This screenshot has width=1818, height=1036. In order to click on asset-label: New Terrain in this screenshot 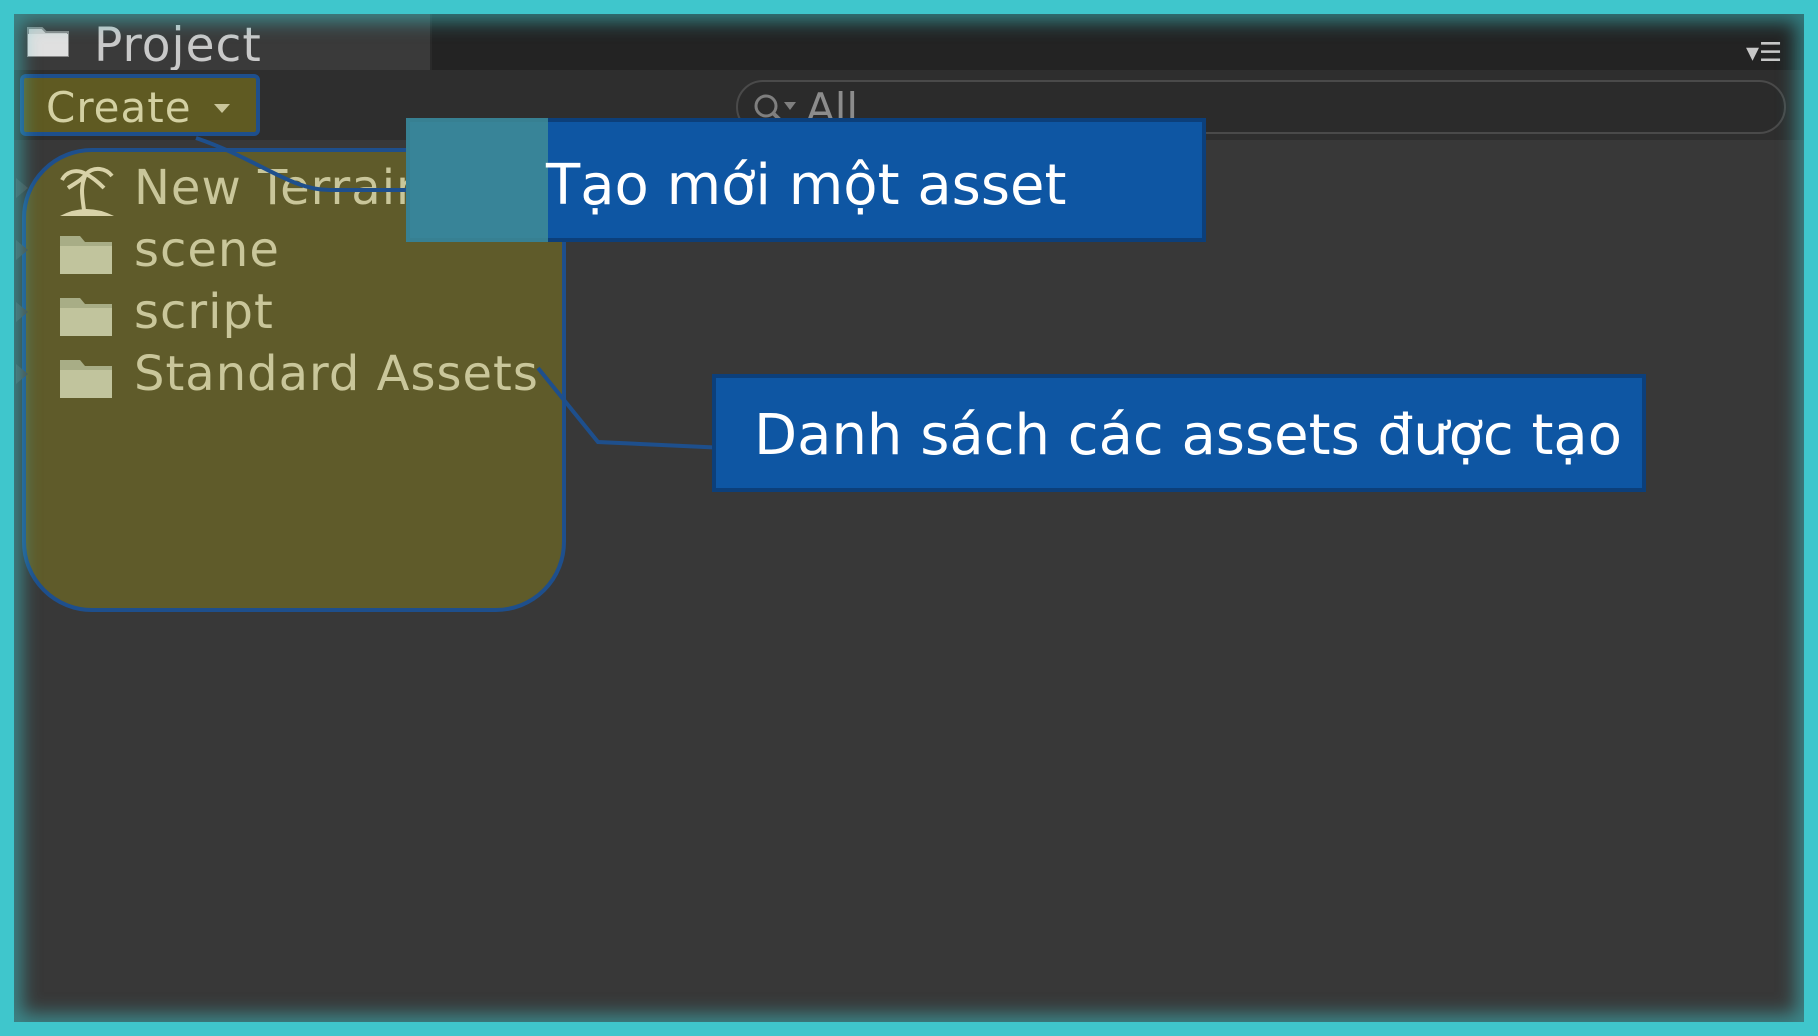, I will do `click(281, 188)`.